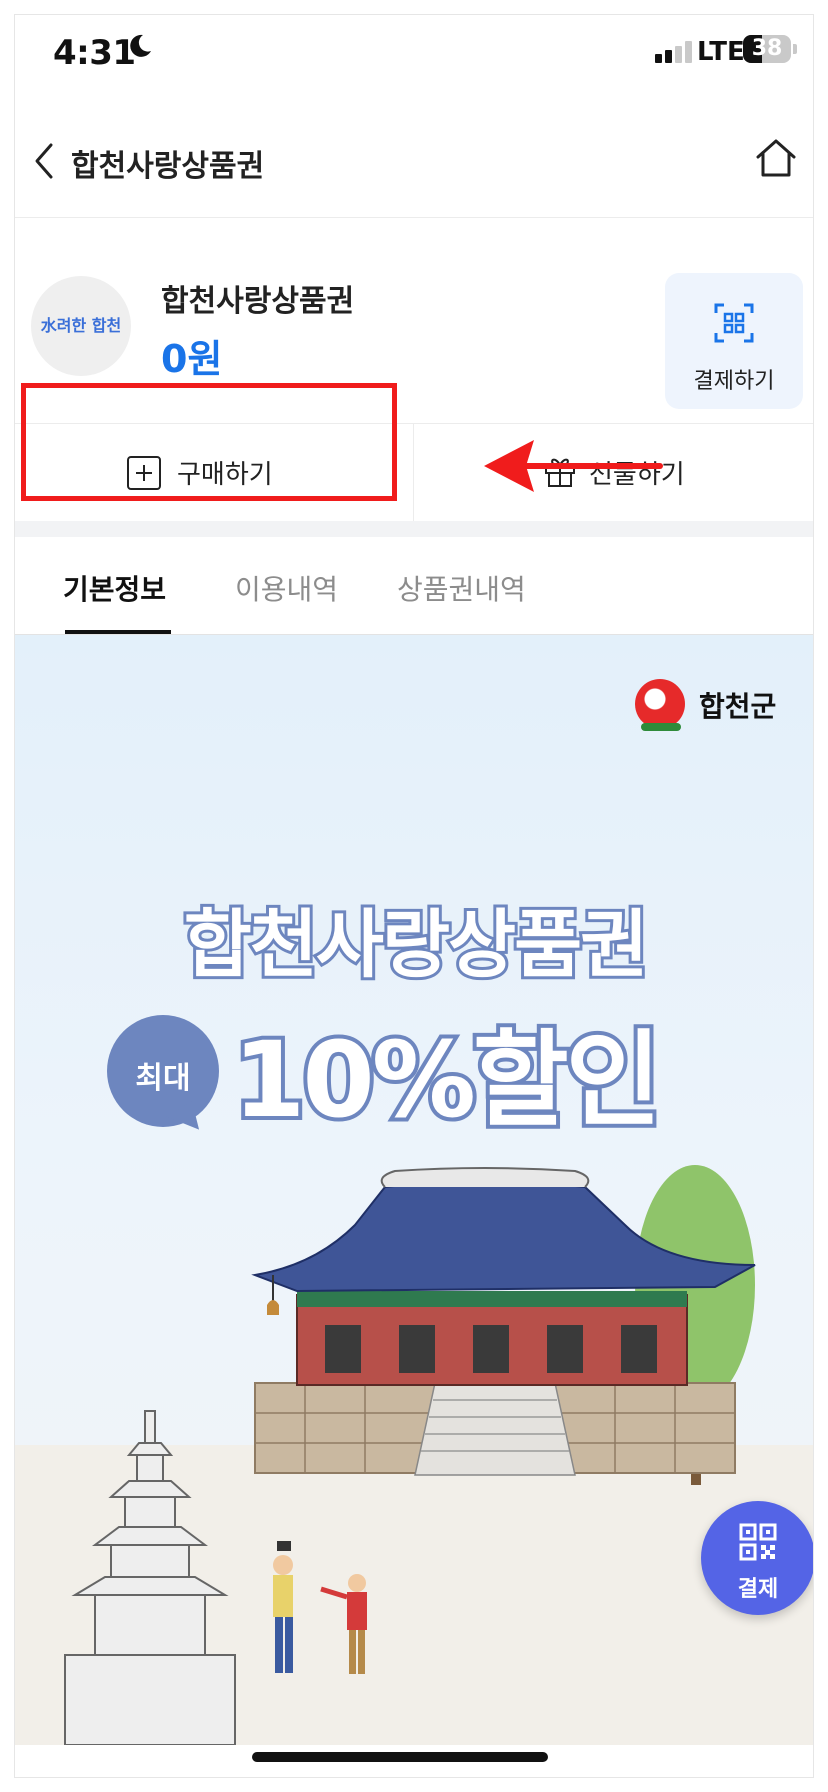  Describe the element at coordinates (560, 472) in the screenshot. I see `gift-icon` at that location.